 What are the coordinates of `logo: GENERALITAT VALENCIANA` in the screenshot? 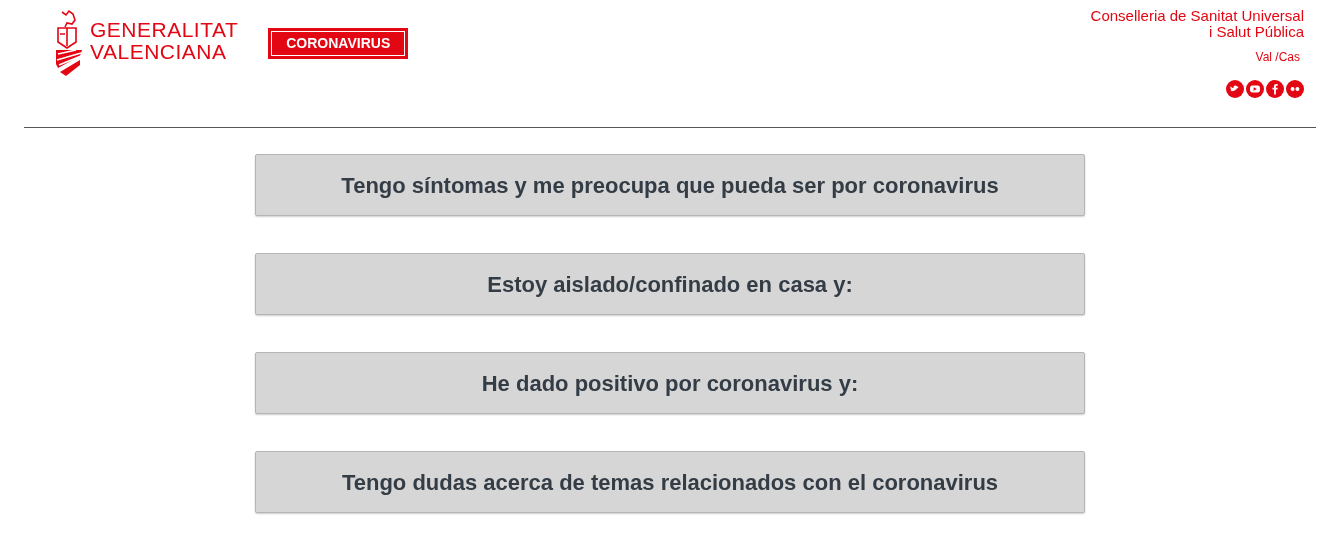 It's located at (146, 43).